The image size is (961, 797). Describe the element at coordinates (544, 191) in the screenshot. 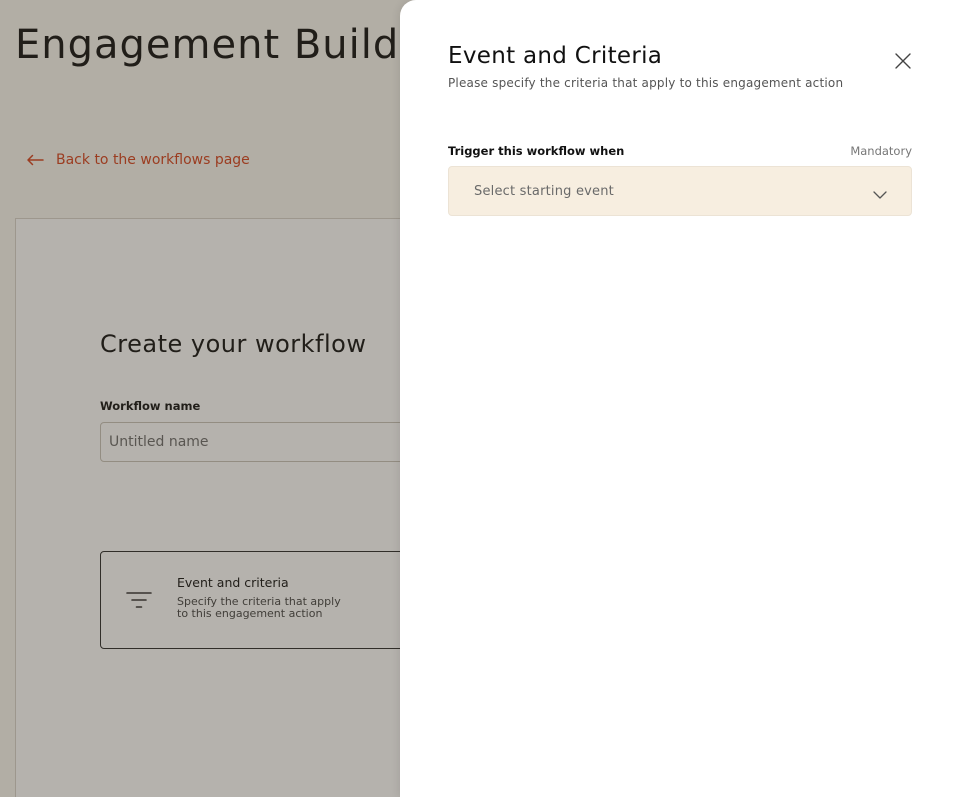

I see `starting-event-placeholder: Select starting event` at that location.